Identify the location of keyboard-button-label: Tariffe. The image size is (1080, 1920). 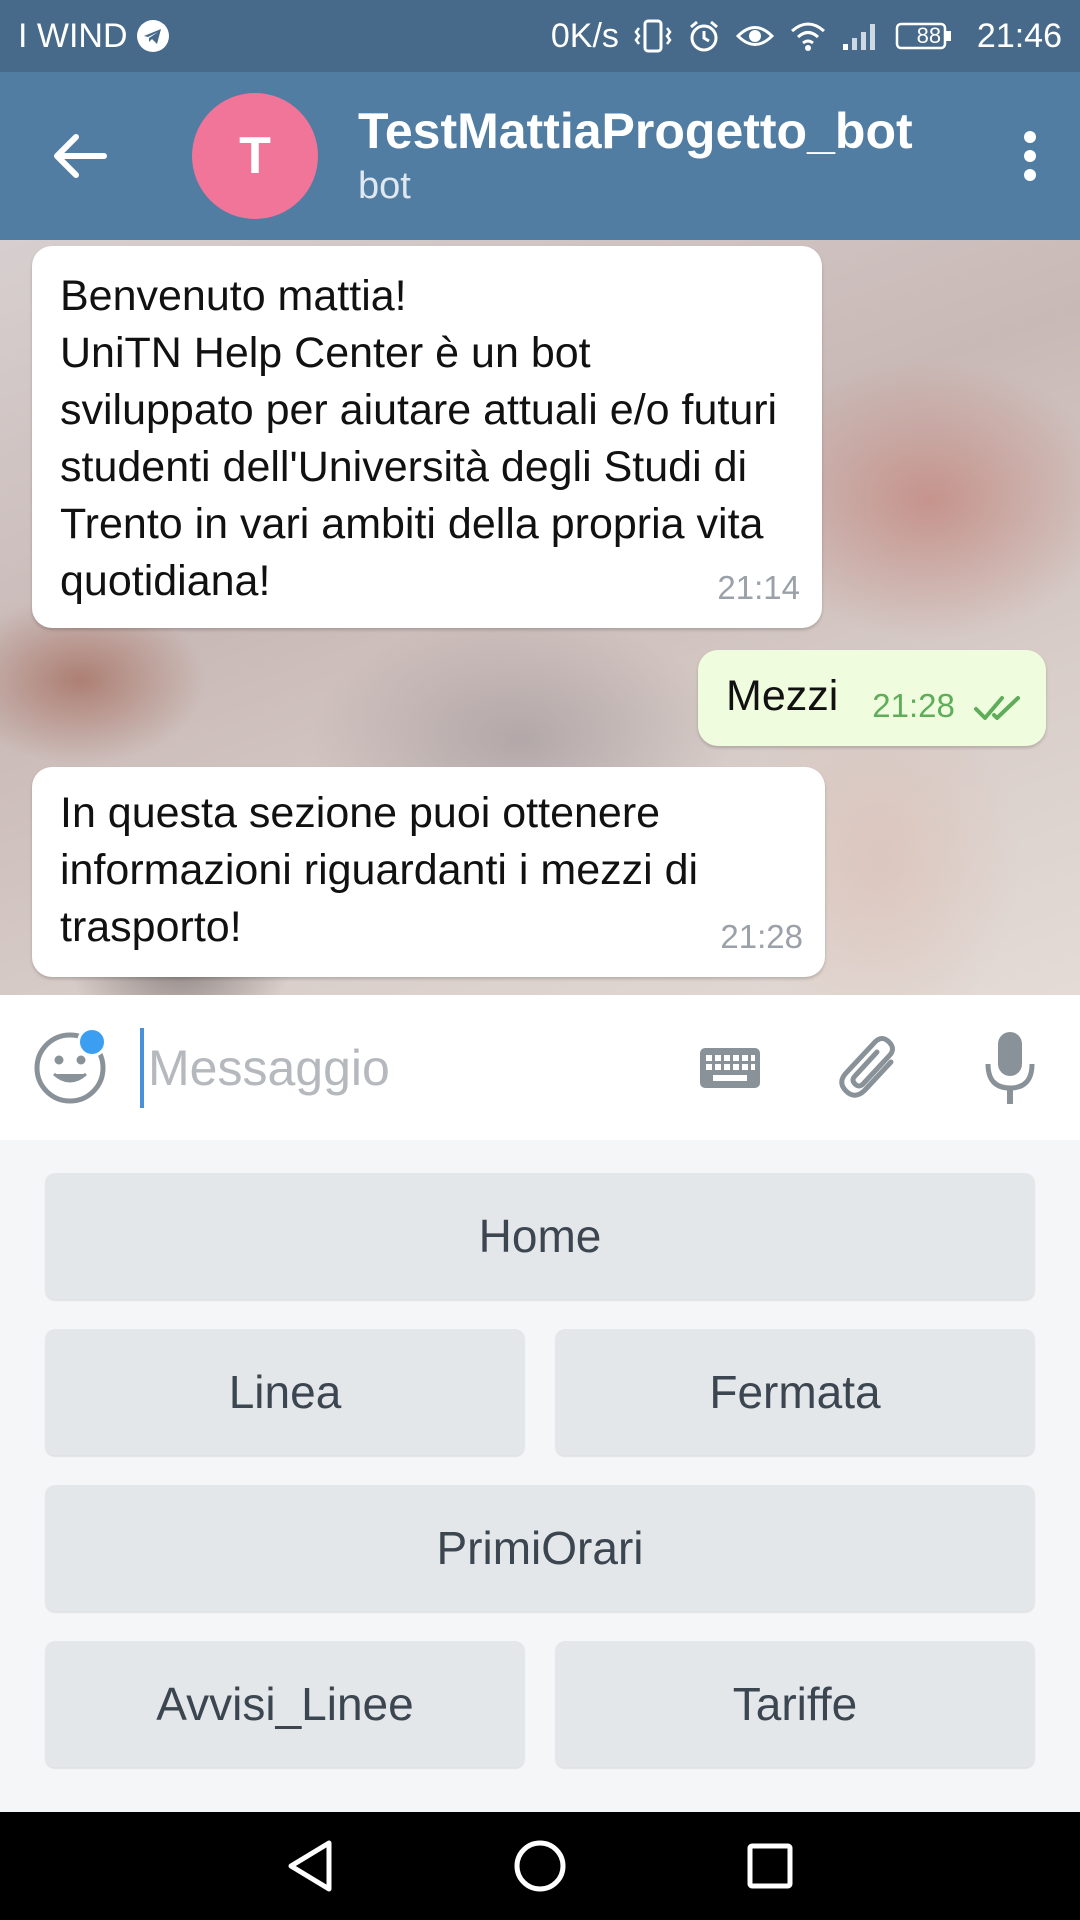
(795, 1704).